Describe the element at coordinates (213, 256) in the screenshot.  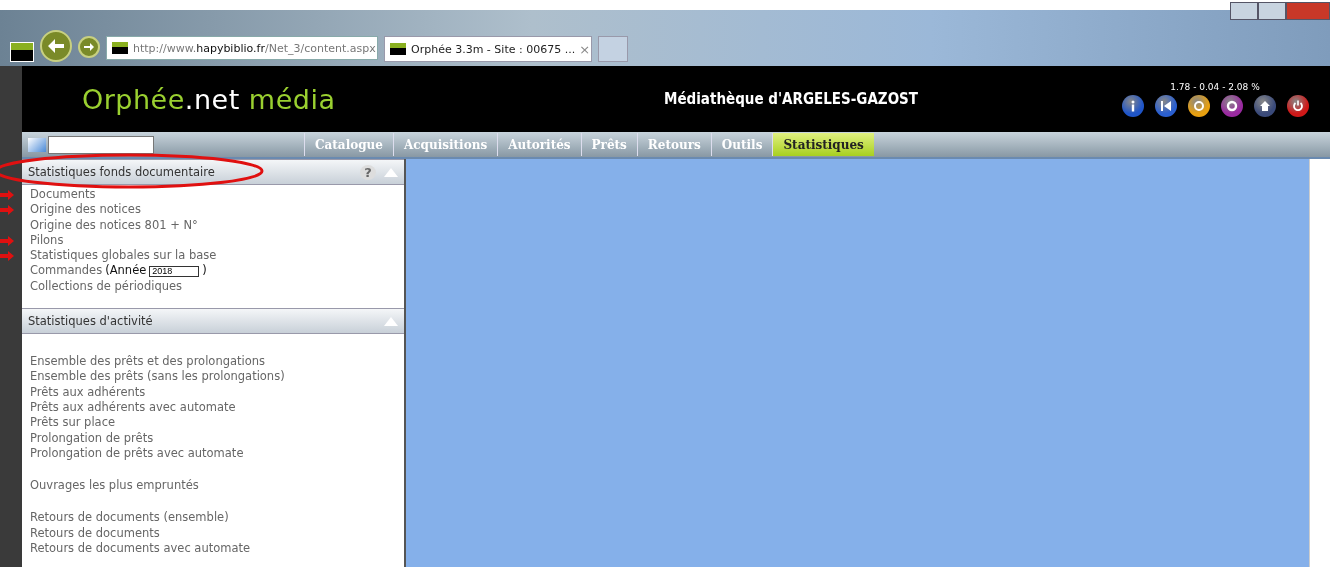
I see `stats-link: Statistiques globales sur la base` at that location.